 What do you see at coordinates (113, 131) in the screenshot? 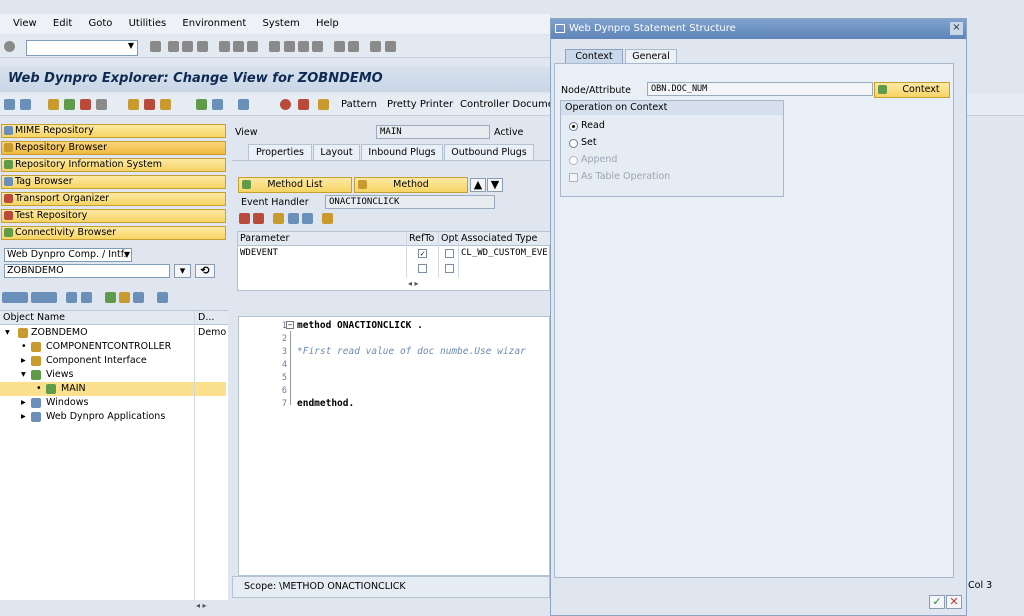
I see `mime-repository-button: MIME Repository` at bounding box center [113, 131].